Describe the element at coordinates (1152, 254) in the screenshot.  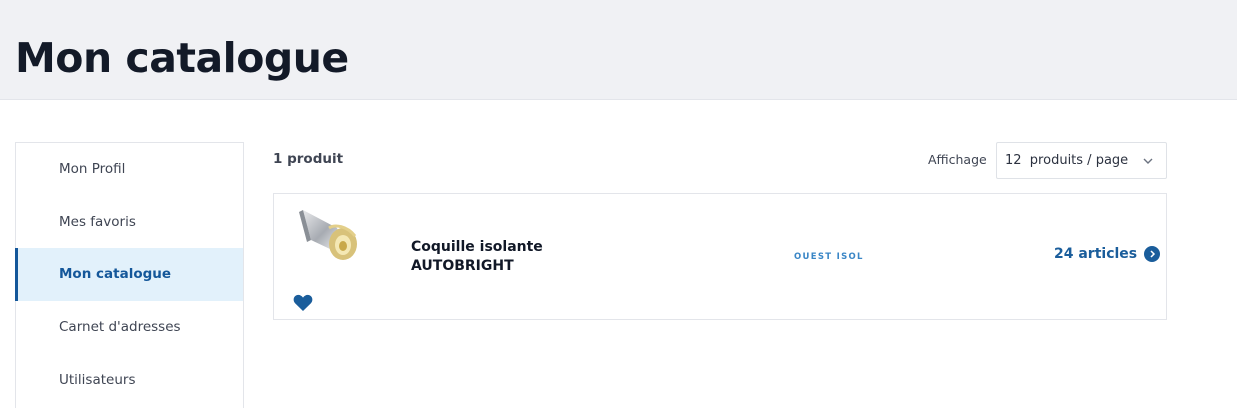
I see `arrow-circle-icon` at that location.